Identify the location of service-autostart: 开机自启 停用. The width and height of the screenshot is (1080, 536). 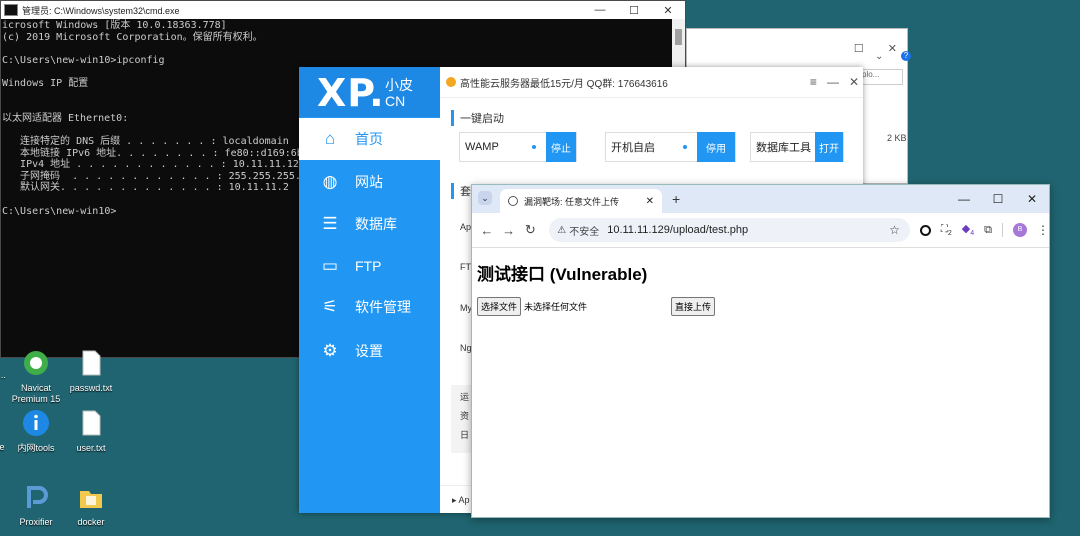
(670, 147).